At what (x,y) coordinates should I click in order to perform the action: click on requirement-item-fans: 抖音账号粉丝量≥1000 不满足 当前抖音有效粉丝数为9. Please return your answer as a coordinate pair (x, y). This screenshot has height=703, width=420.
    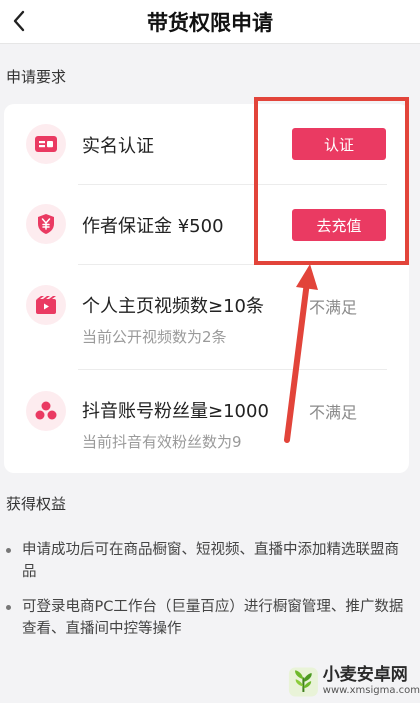
    Looking at the image, I should click on (206, 421).